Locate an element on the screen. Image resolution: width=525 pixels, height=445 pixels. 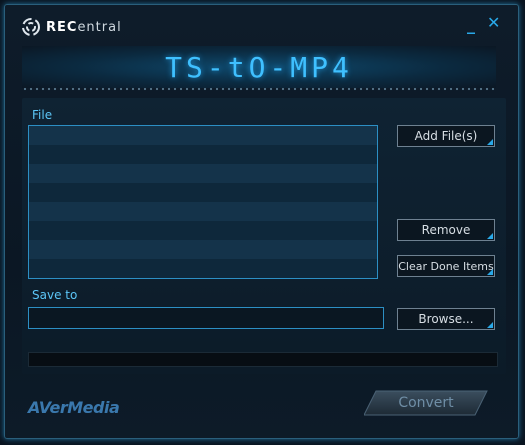
app-title: TS-tO-MP4 is located at coordinates (259, 67).